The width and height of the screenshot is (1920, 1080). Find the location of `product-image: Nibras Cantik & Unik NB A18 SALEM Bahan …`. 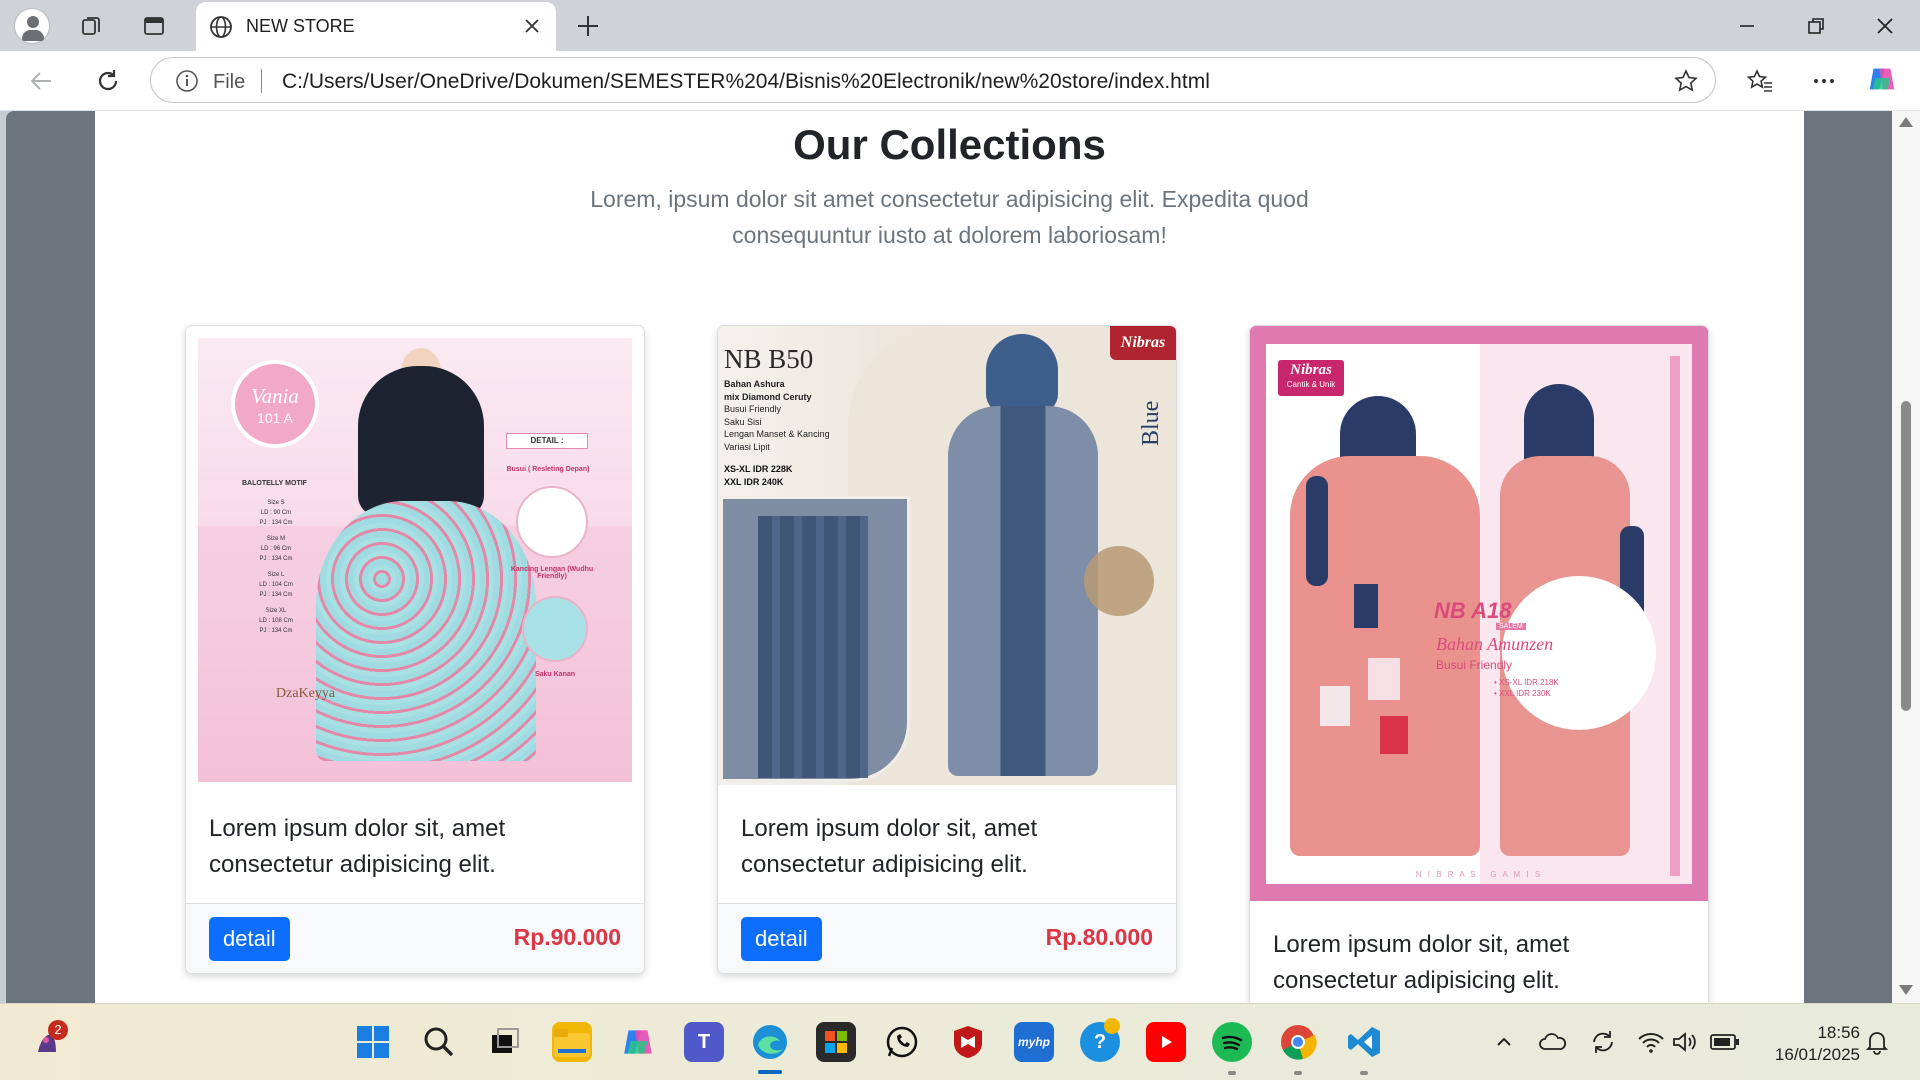

product-image: Nibras Cantik & Unik NB A18 SALEM Bahan … is located at coordinates (1479, 613).